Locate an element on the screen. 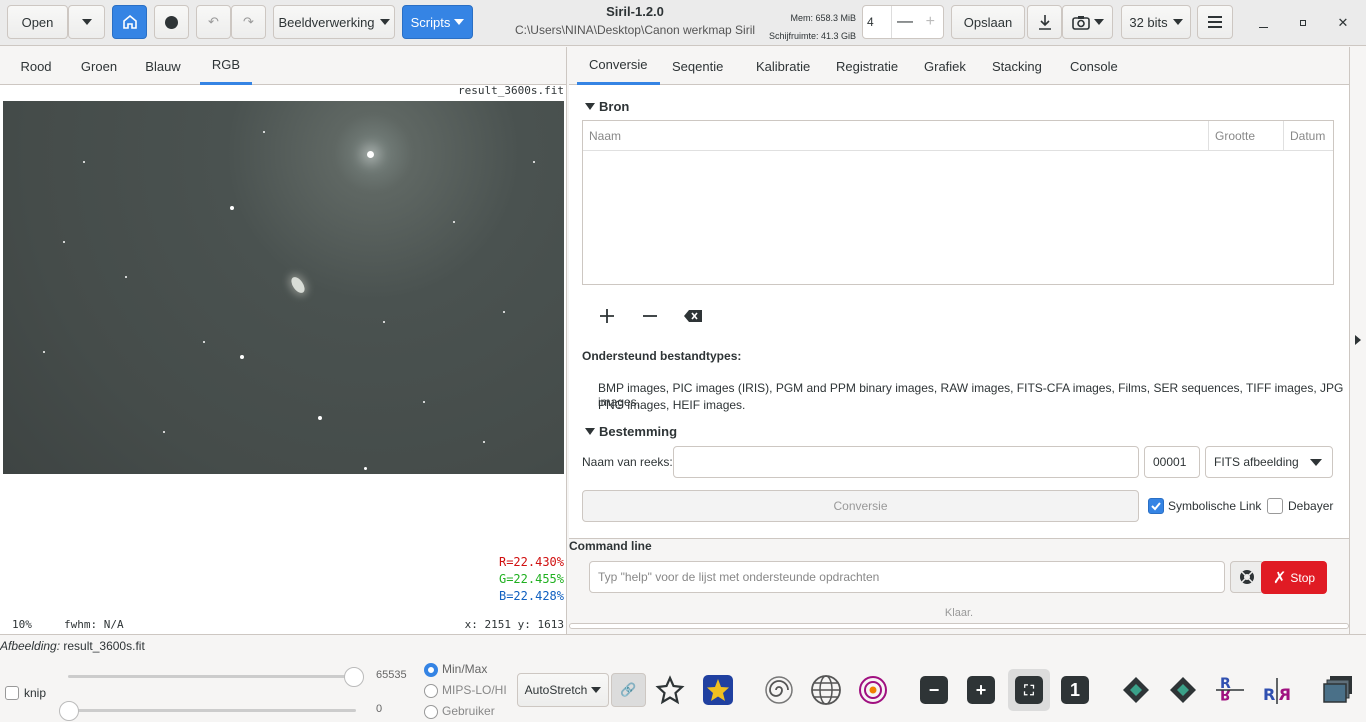  rotate-left-button is located at coordinates (1136, 690).